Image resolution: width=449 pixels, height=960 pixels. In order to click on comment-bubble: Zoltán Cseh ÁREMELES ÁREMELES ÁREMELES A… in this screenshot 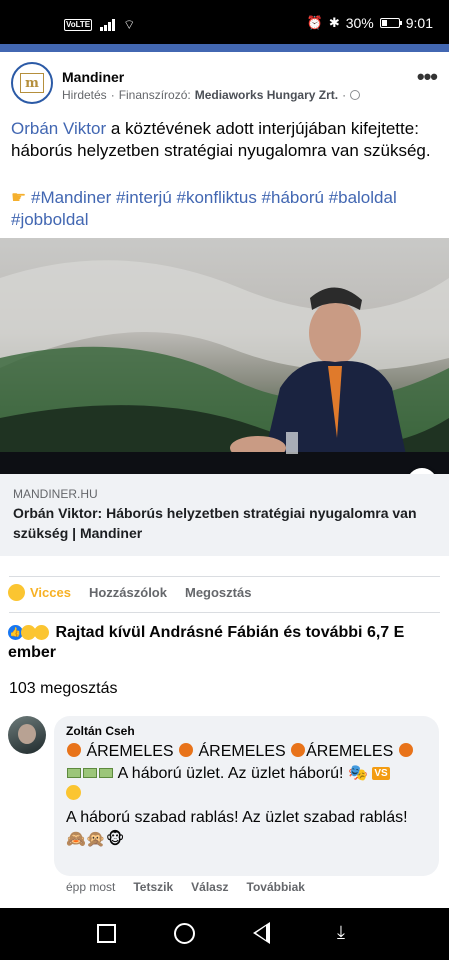, I will do `click(246, 796)`.